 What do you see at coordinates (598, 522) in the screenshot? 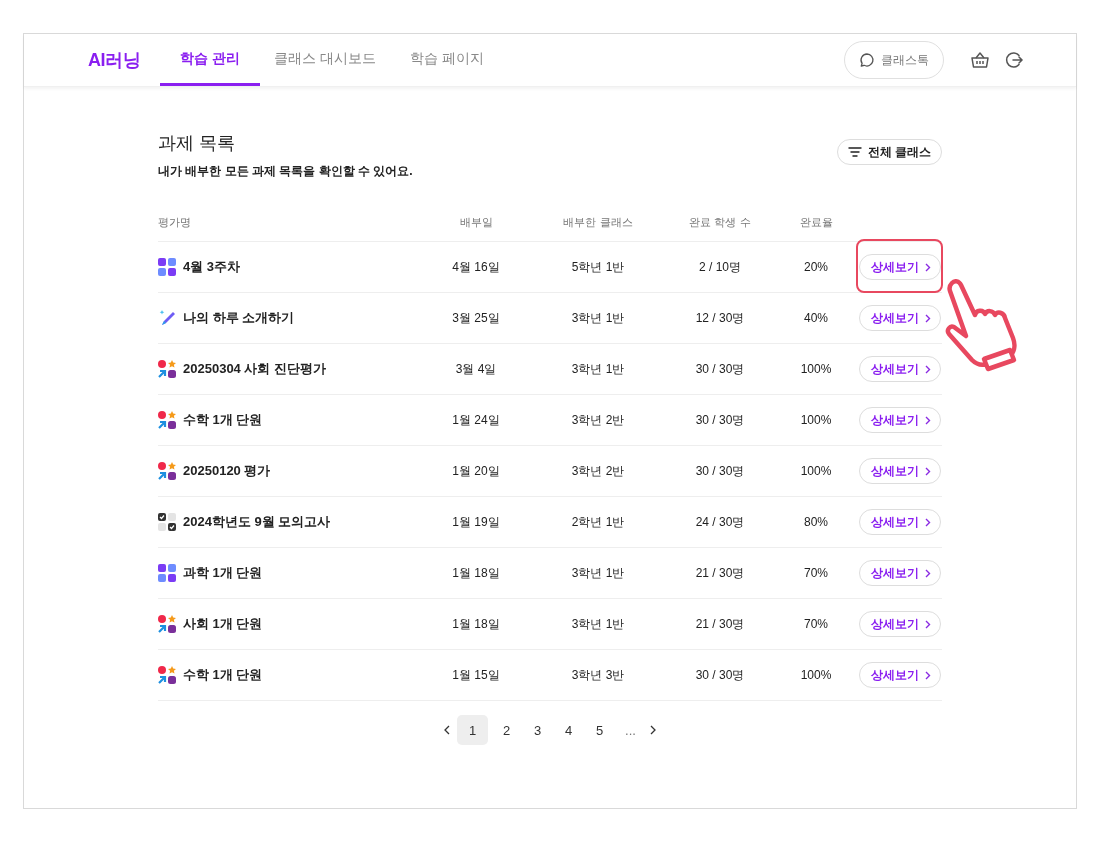
I see `class-cell-text: 2학년 1반` at bounding box center [598, 522].